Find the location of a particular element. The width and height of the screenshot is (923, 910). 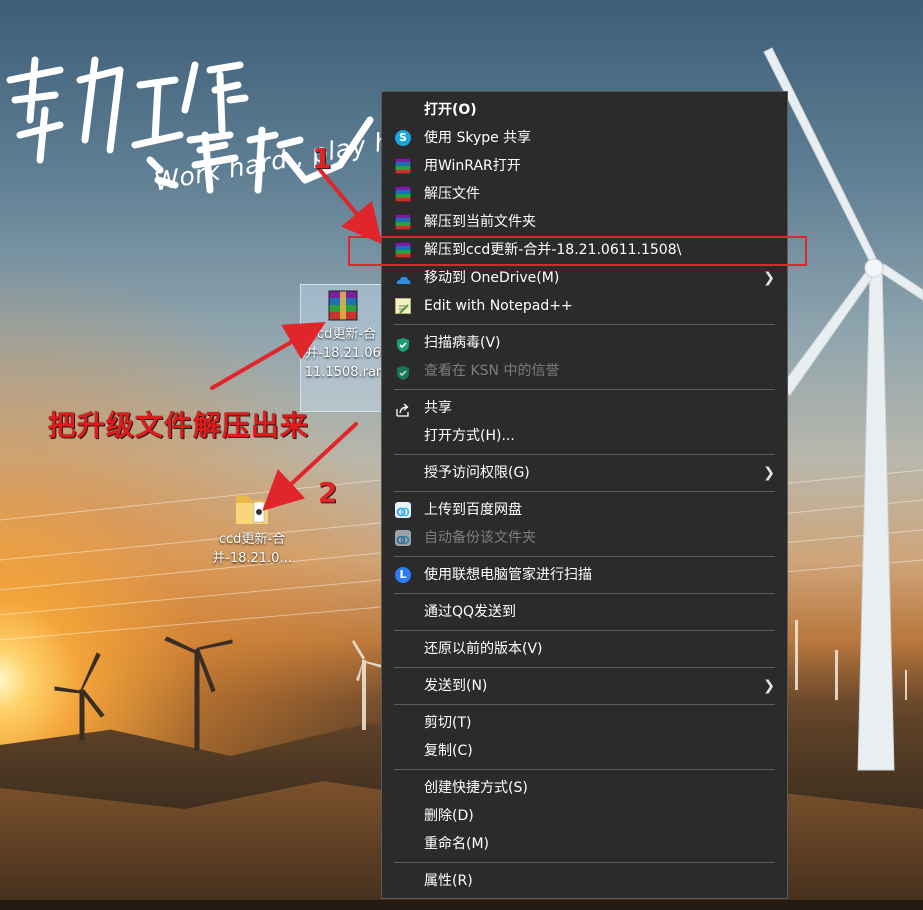

skype-icon: S is located at coordinates (403, 138).